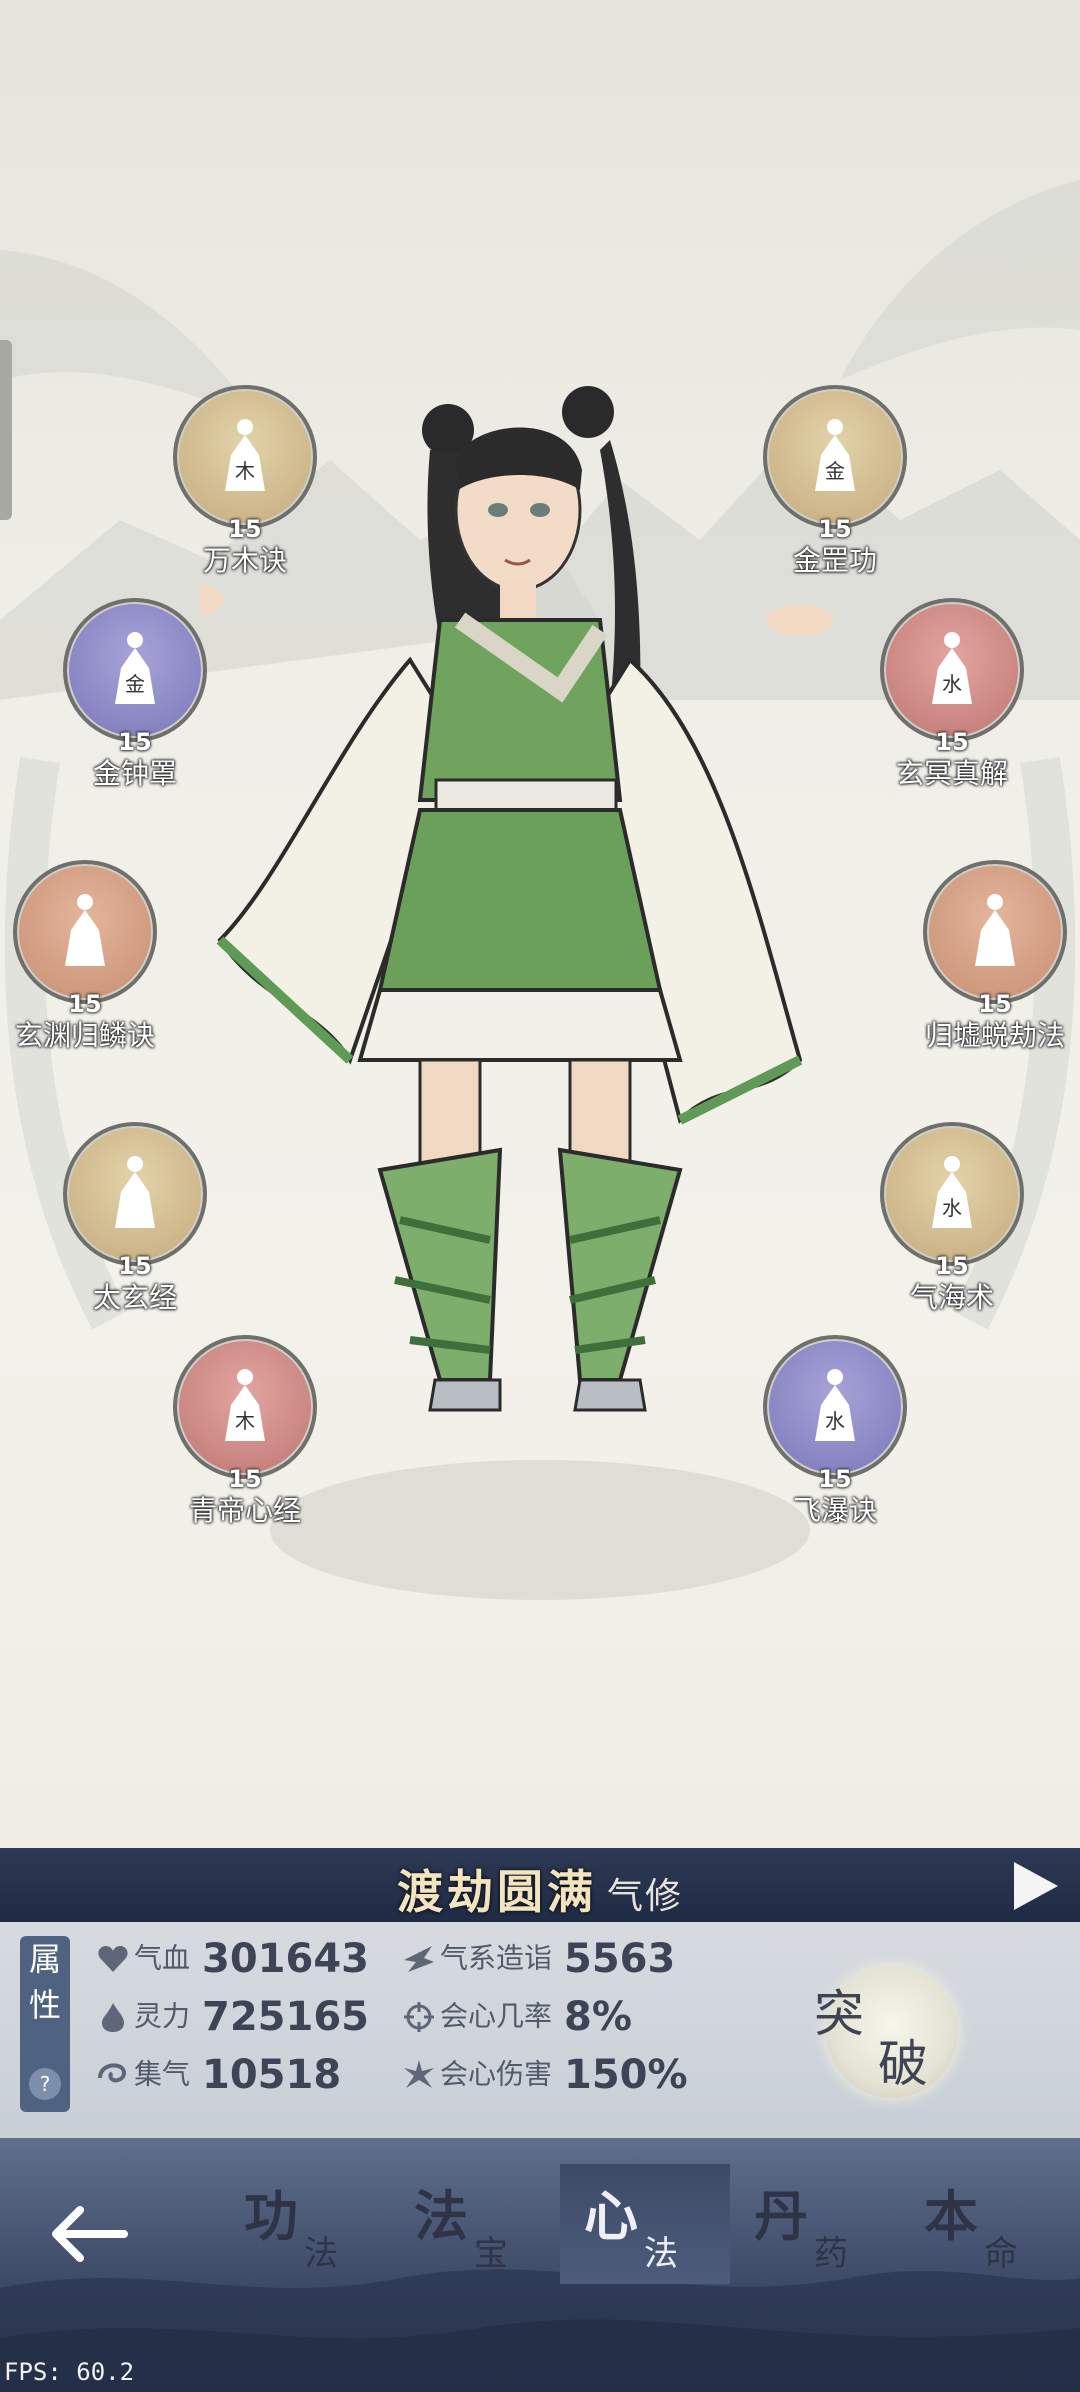  I want to click on skill-qingdi: 木 15 青帝心经, so click(245, 1432).